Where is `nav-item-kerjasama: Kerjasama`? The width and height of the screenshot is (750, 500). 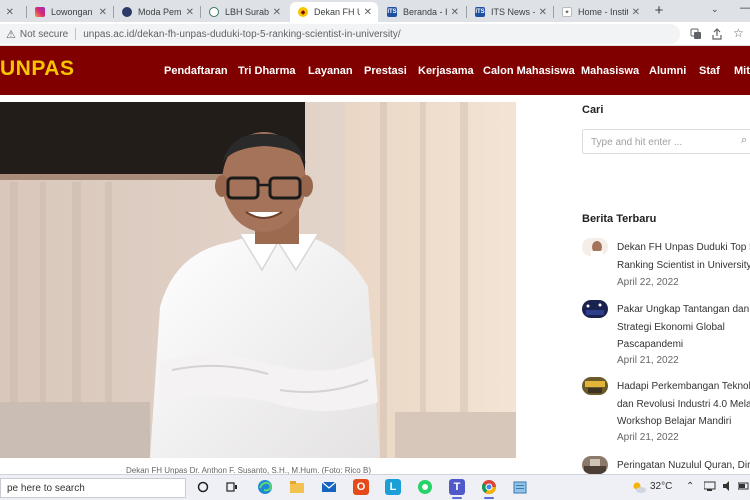 nav-item-kerjasama: Kerjasama is located at coordinates (446, 71).